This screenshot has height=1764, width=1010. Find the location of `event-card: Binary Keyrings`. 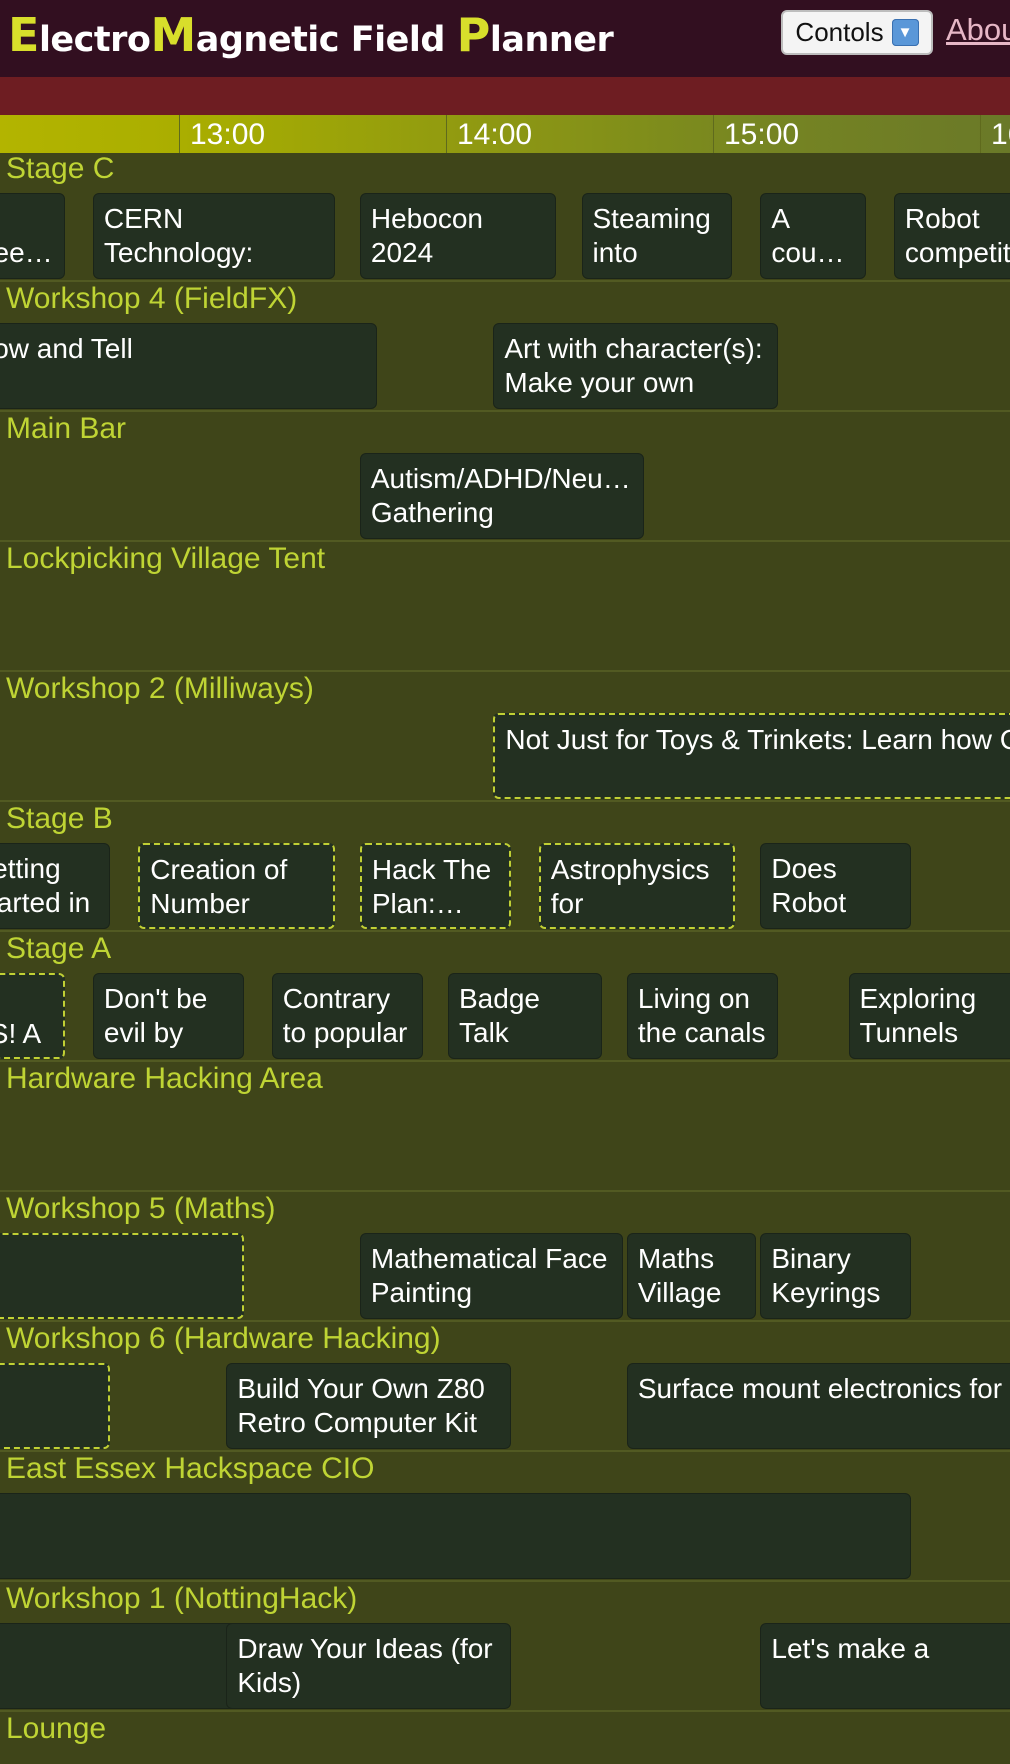

event-card: Binary Keyrings is located at coordinates (836, 1276).